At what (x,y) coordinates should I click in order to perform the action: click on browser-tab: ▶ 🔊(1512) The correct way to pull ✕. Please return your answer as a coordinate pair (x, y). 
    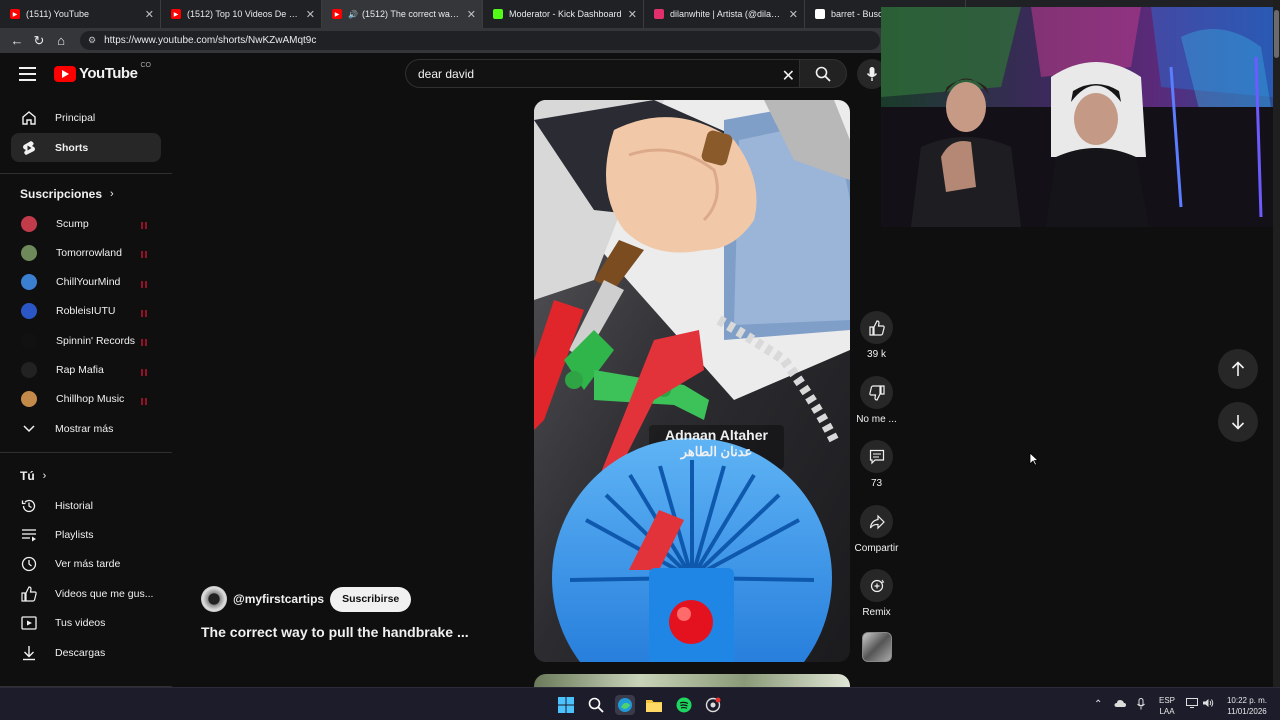
    Looking at the image, I should click on (402, 14).